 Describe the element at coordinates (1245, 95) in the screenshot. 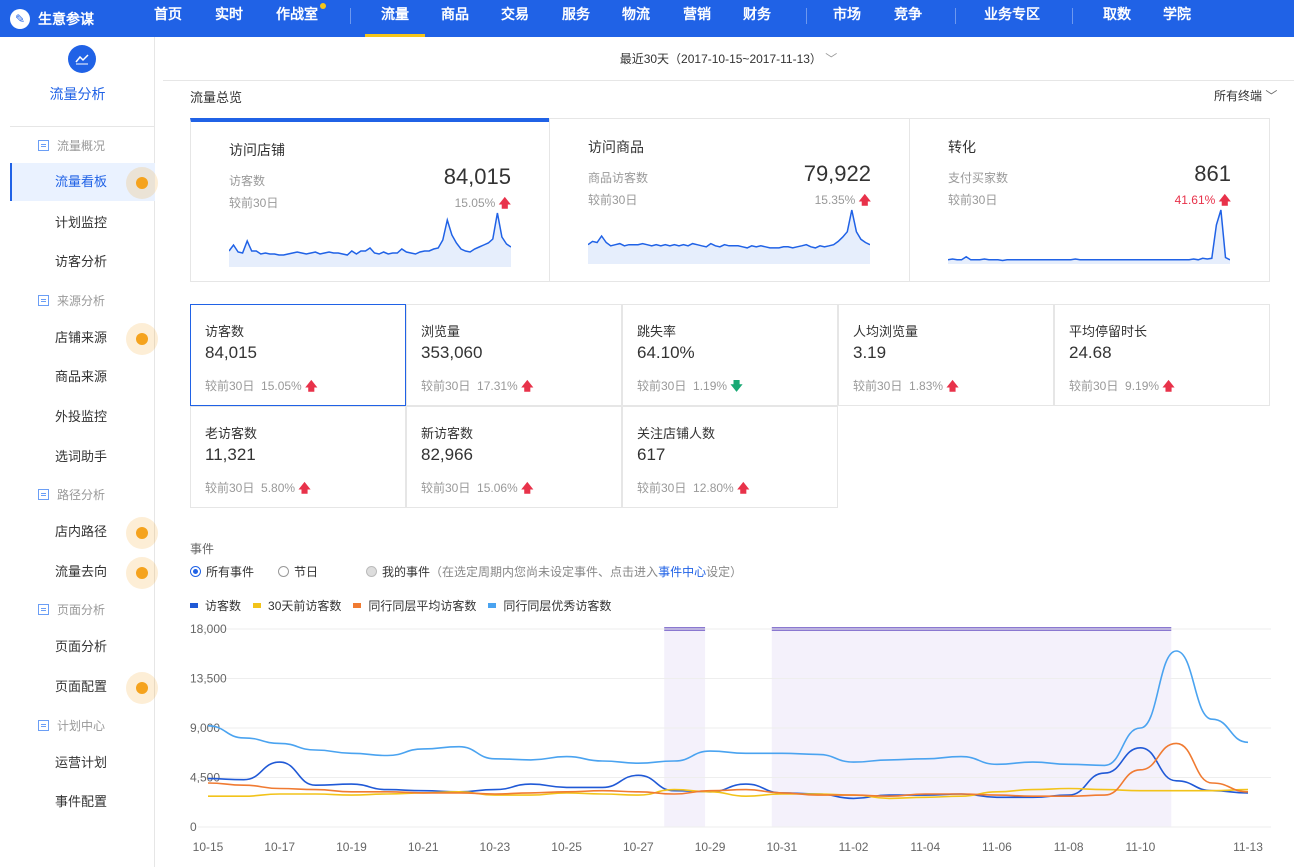

I see `terminal-select: 所有终端 ﹀` at that location.